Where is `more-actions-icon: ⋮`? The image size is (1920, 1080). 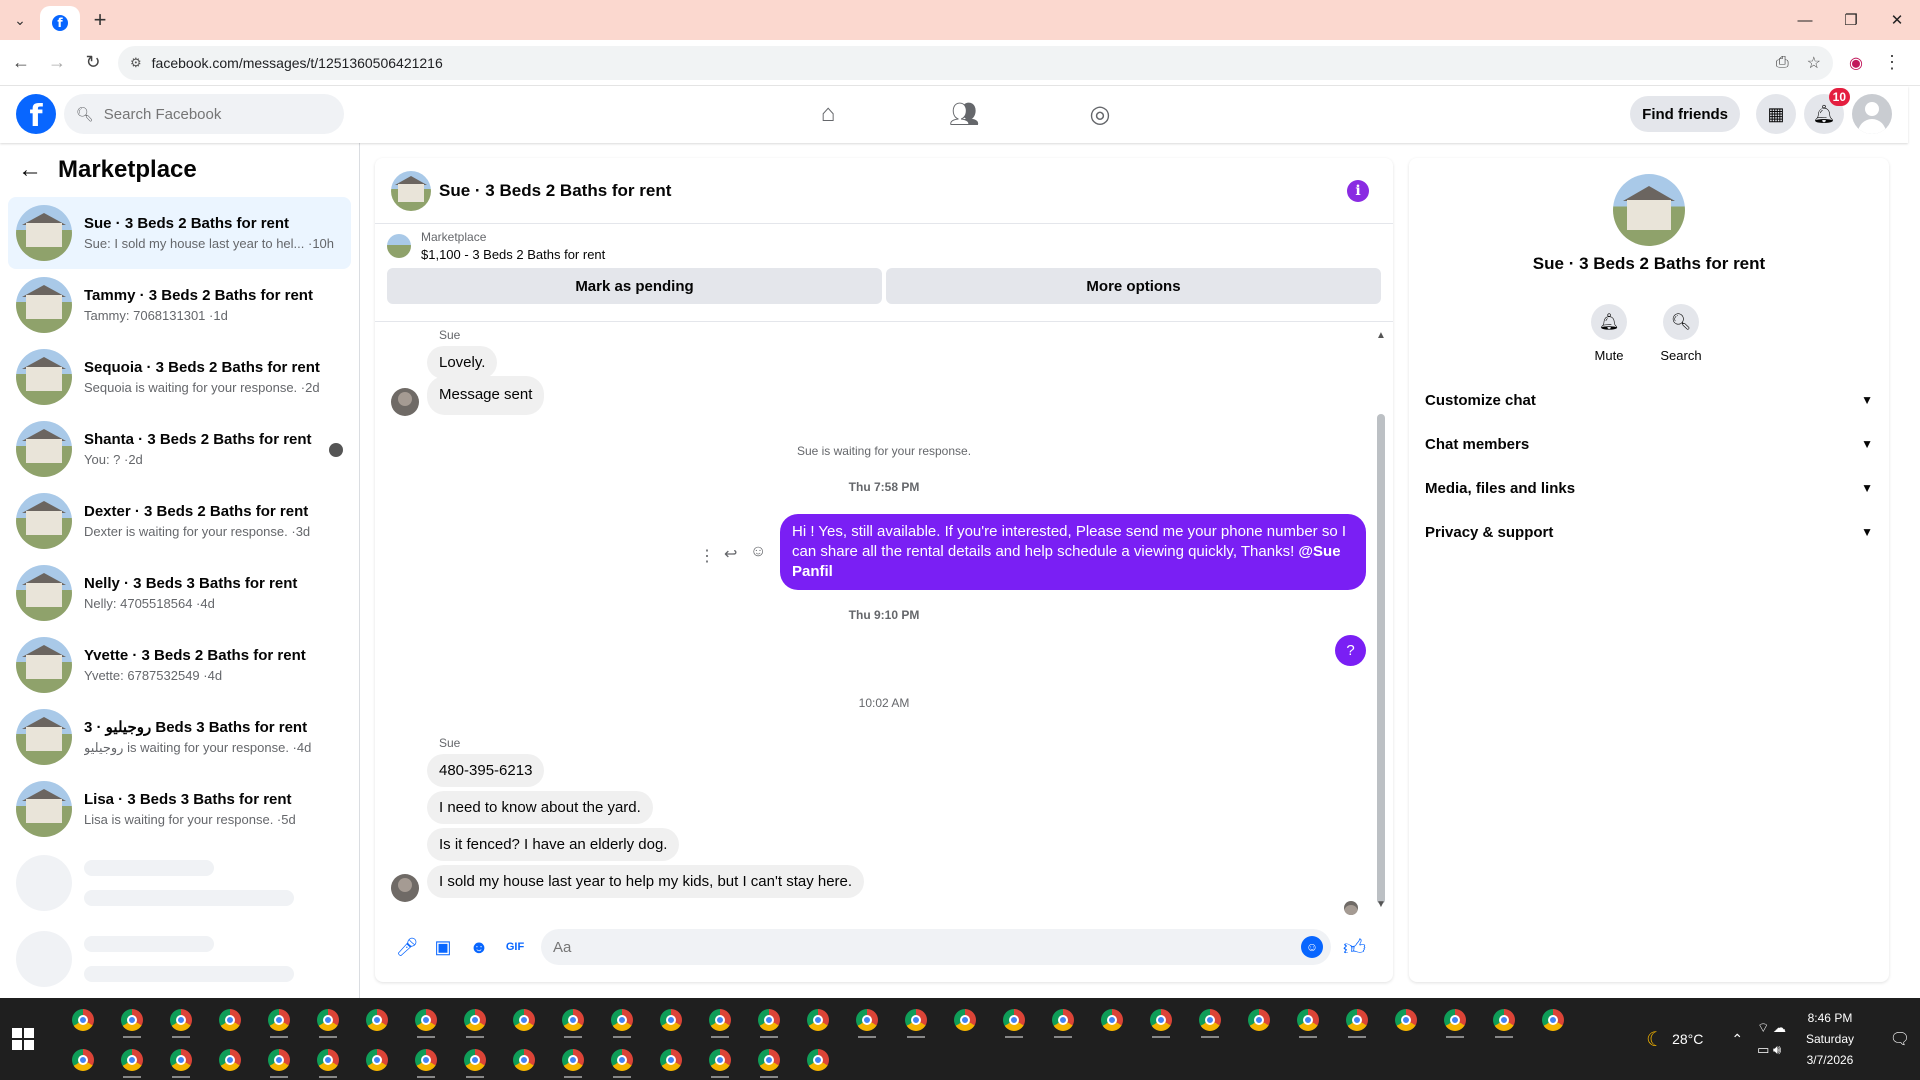
more-actions-icon: ⋮ is located at coordinates (707, 556).